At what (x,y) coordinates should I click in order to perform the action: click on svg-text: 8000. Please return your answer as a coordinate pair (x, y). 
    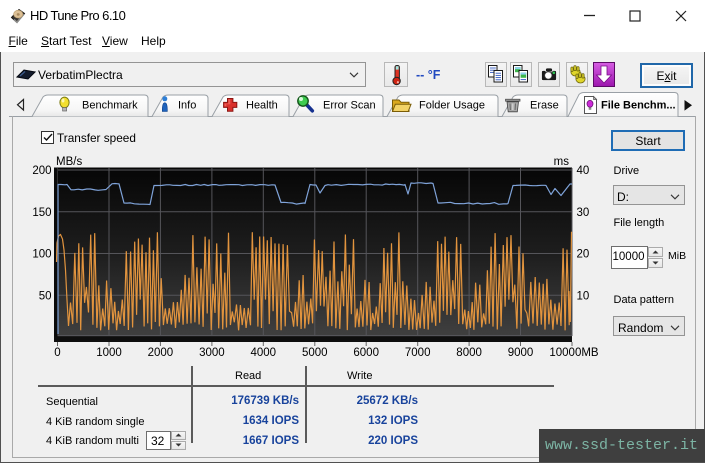
    Looking at the image, I should click on (469, 353).